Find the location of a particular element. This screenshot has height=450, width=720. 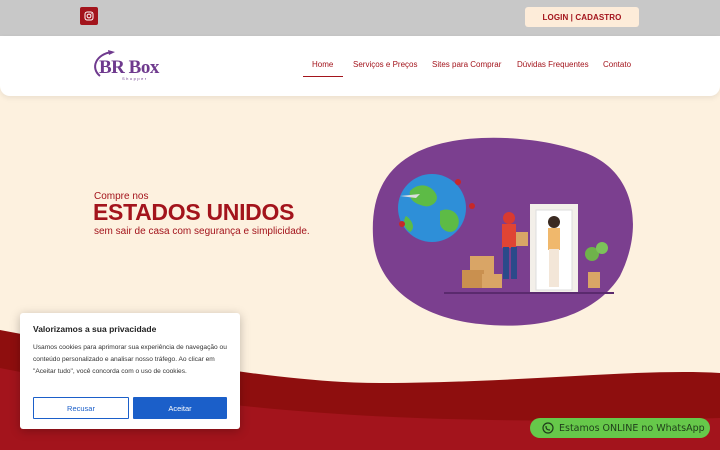

nav-contact: Contato is located at coordinates (617, 64).